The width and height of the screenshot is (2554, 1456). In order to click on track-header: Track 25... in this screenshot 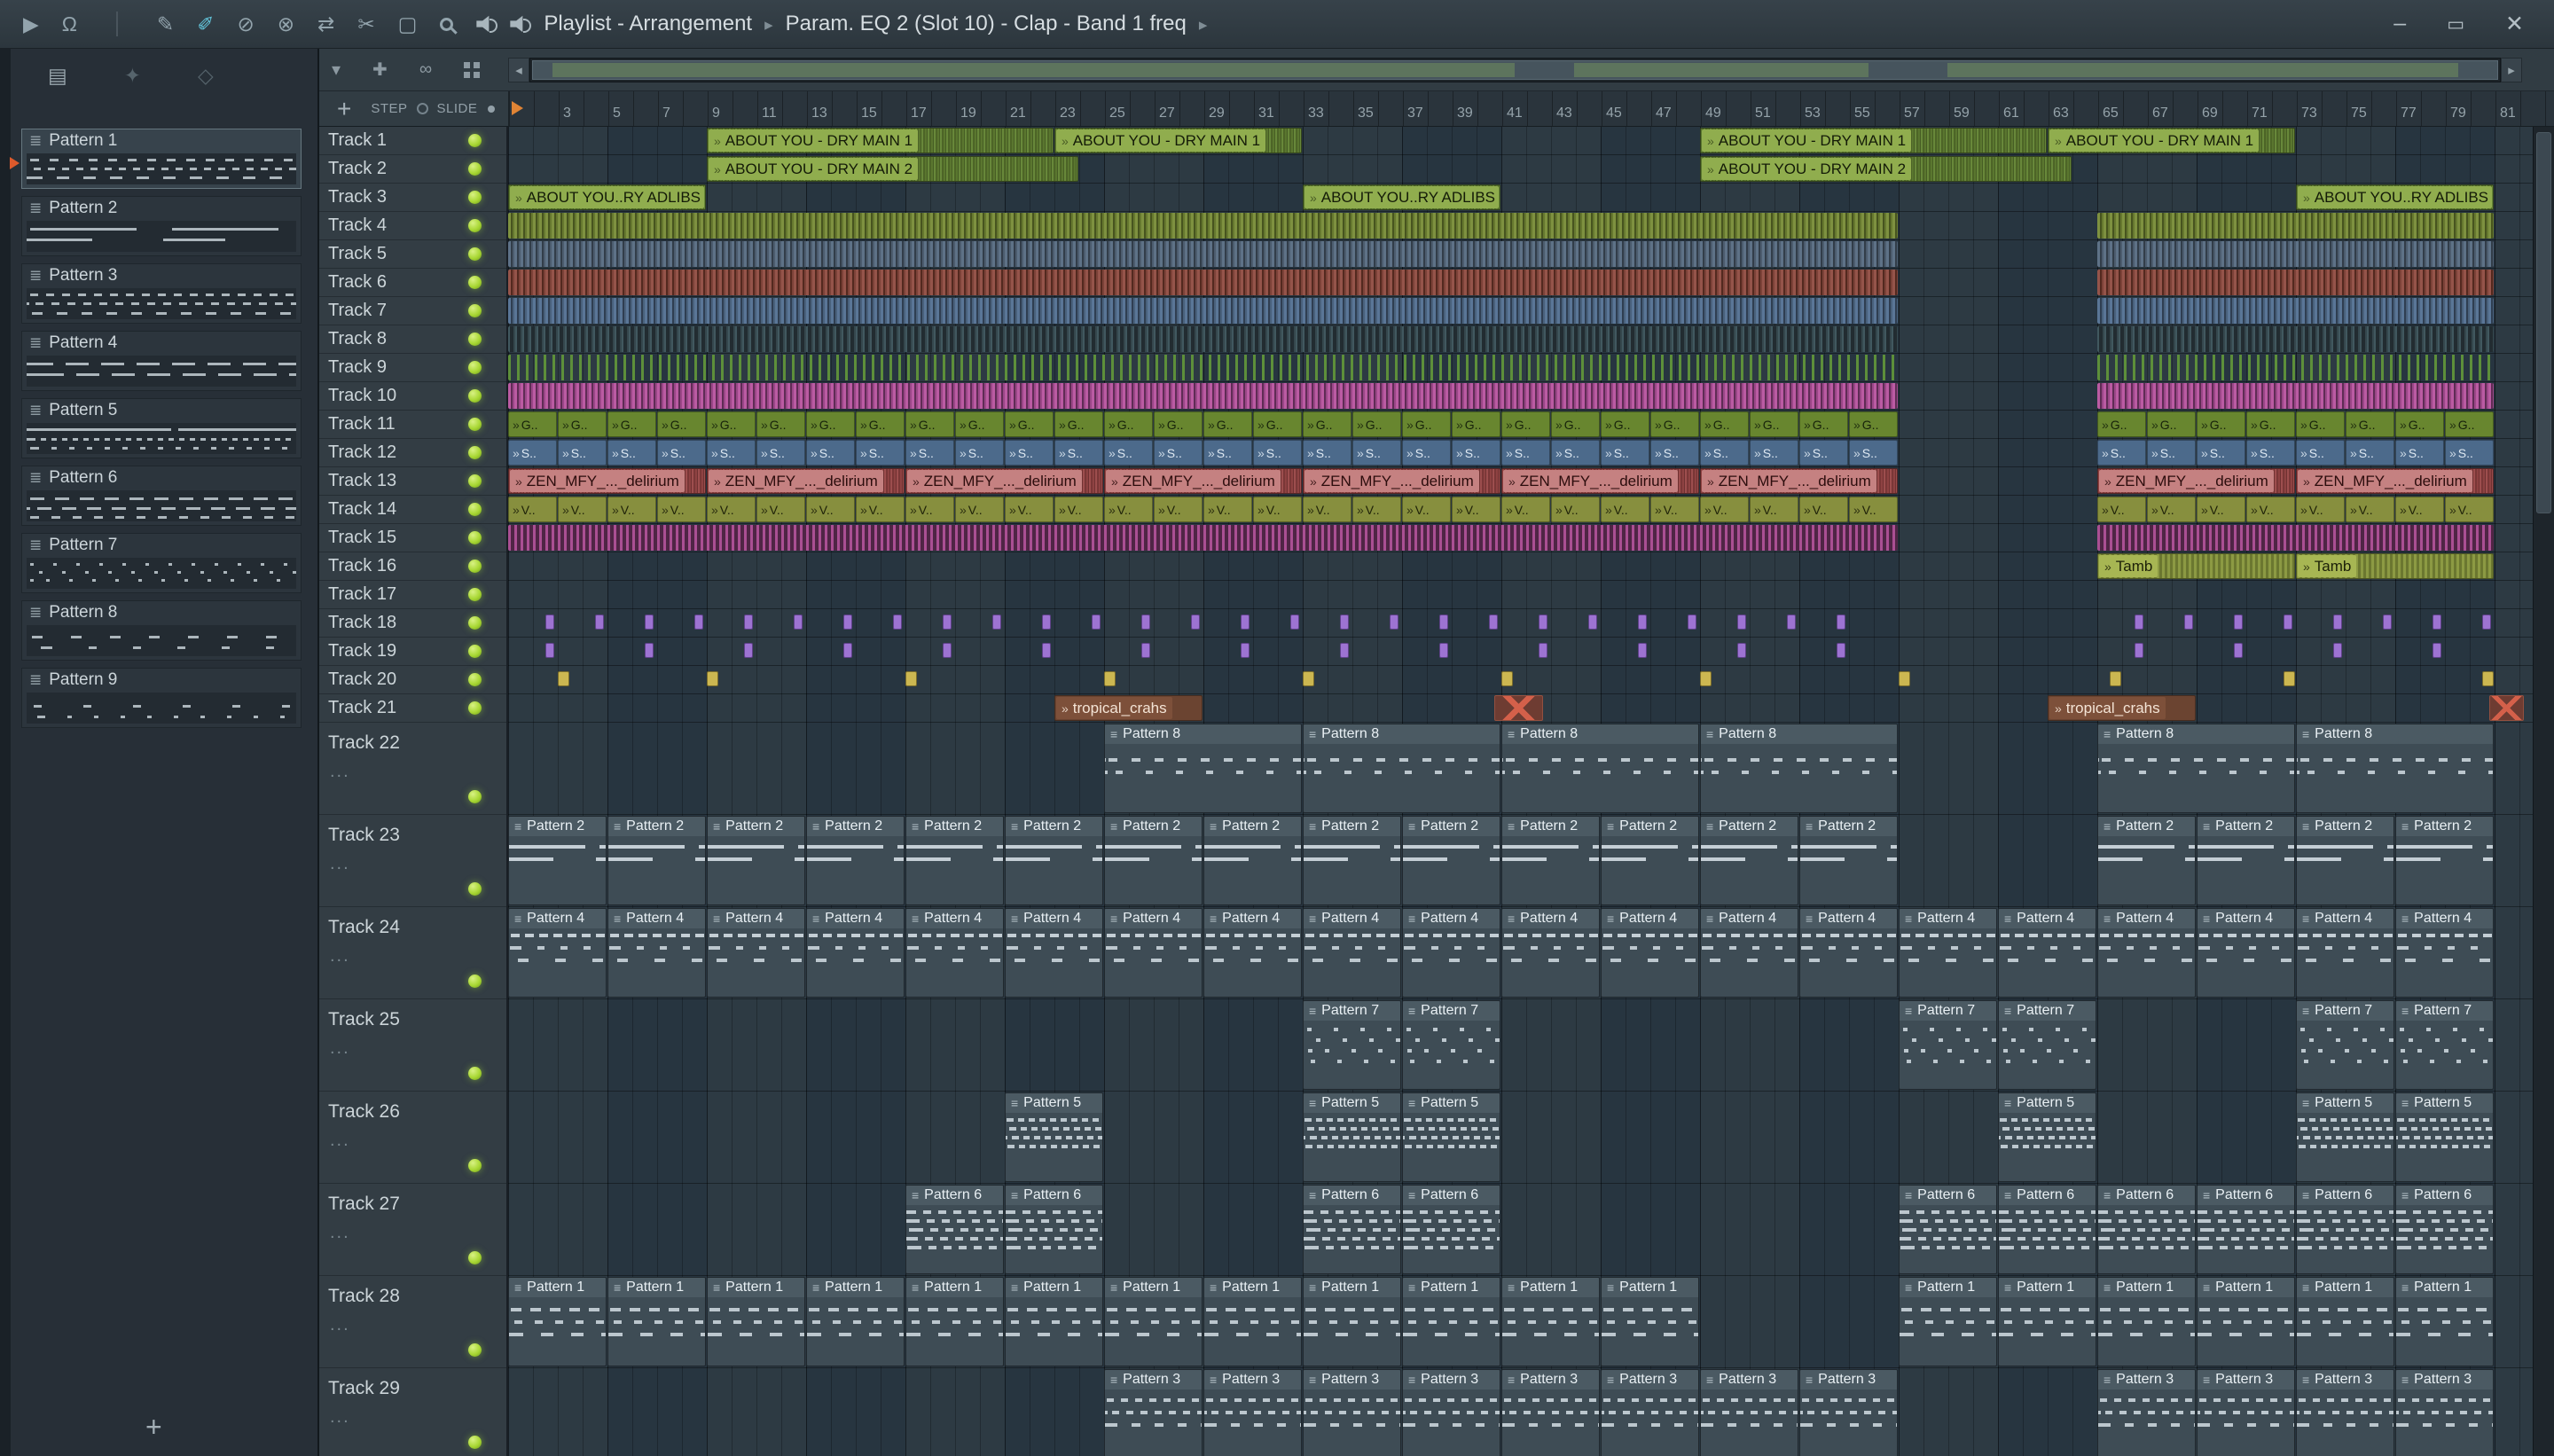, I will do `click(412, 1045)`.